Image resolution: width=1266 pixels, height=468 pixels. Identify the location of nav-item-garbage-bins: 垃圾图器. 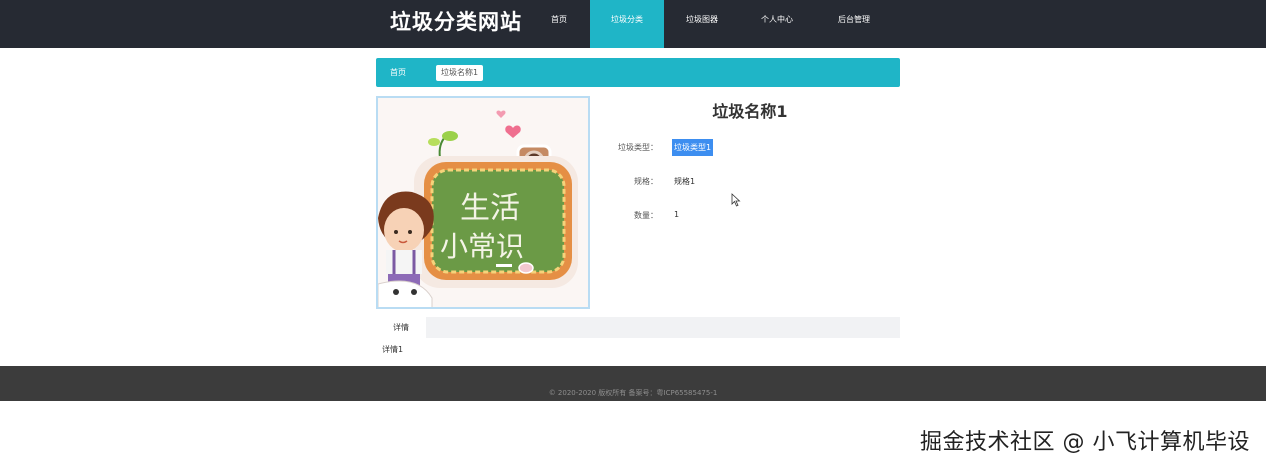
(702, 24).